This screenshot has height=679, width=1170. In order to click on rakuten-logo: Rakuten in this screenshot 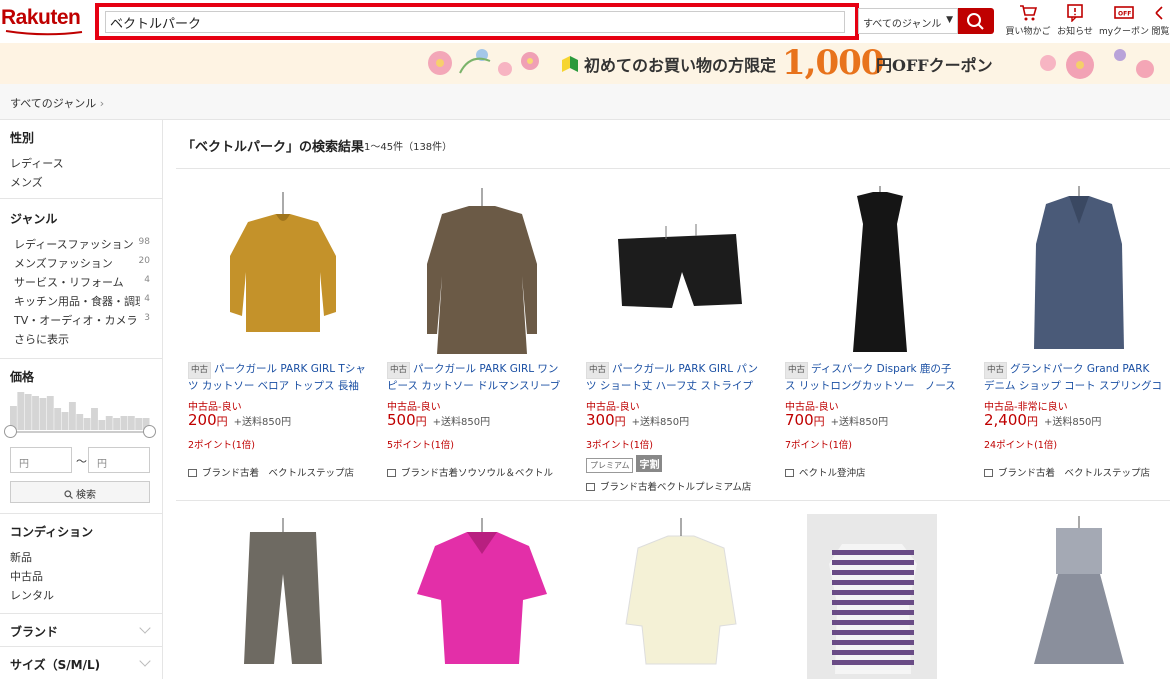, I will do `click(44, 21)`.